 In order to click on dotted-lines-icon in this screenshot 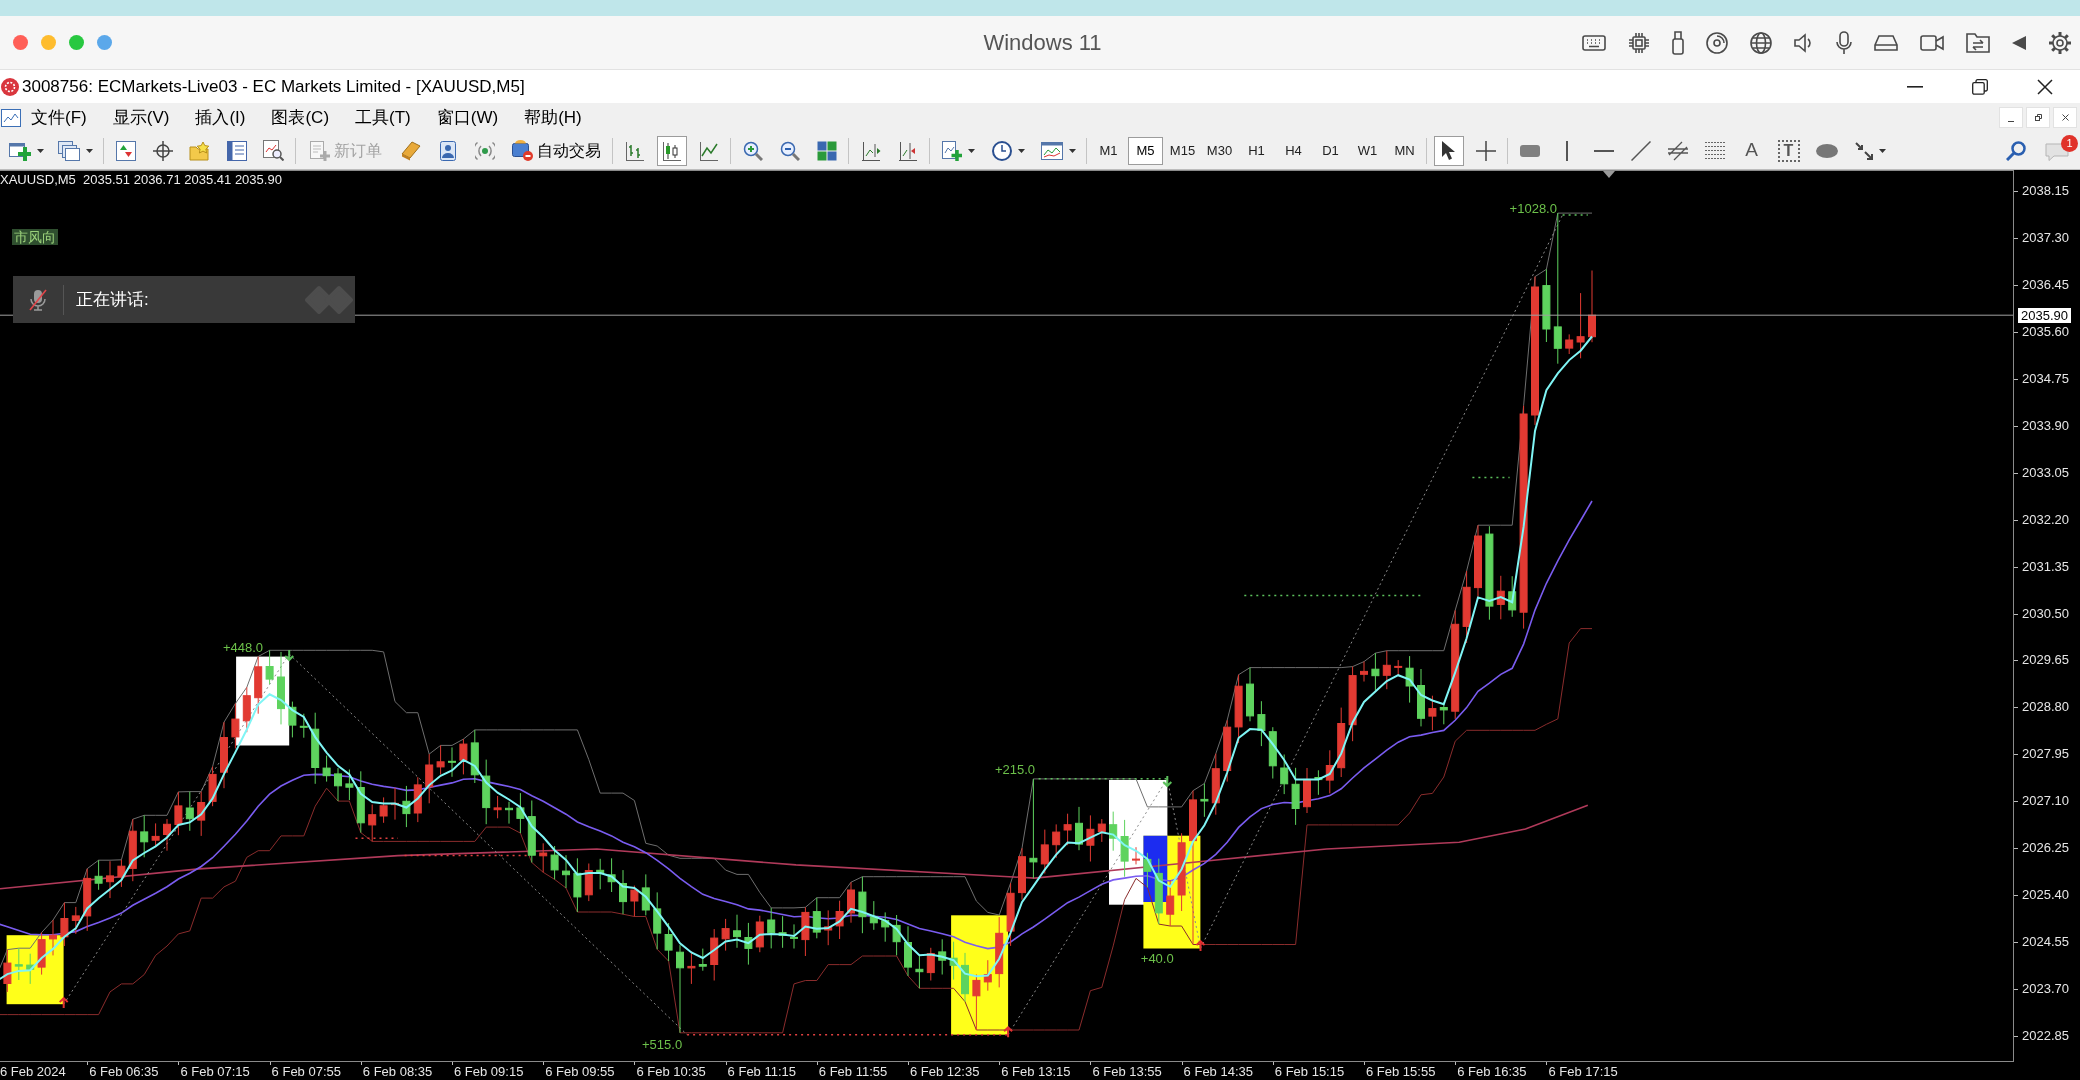, I will do `click(1714, 150)`.